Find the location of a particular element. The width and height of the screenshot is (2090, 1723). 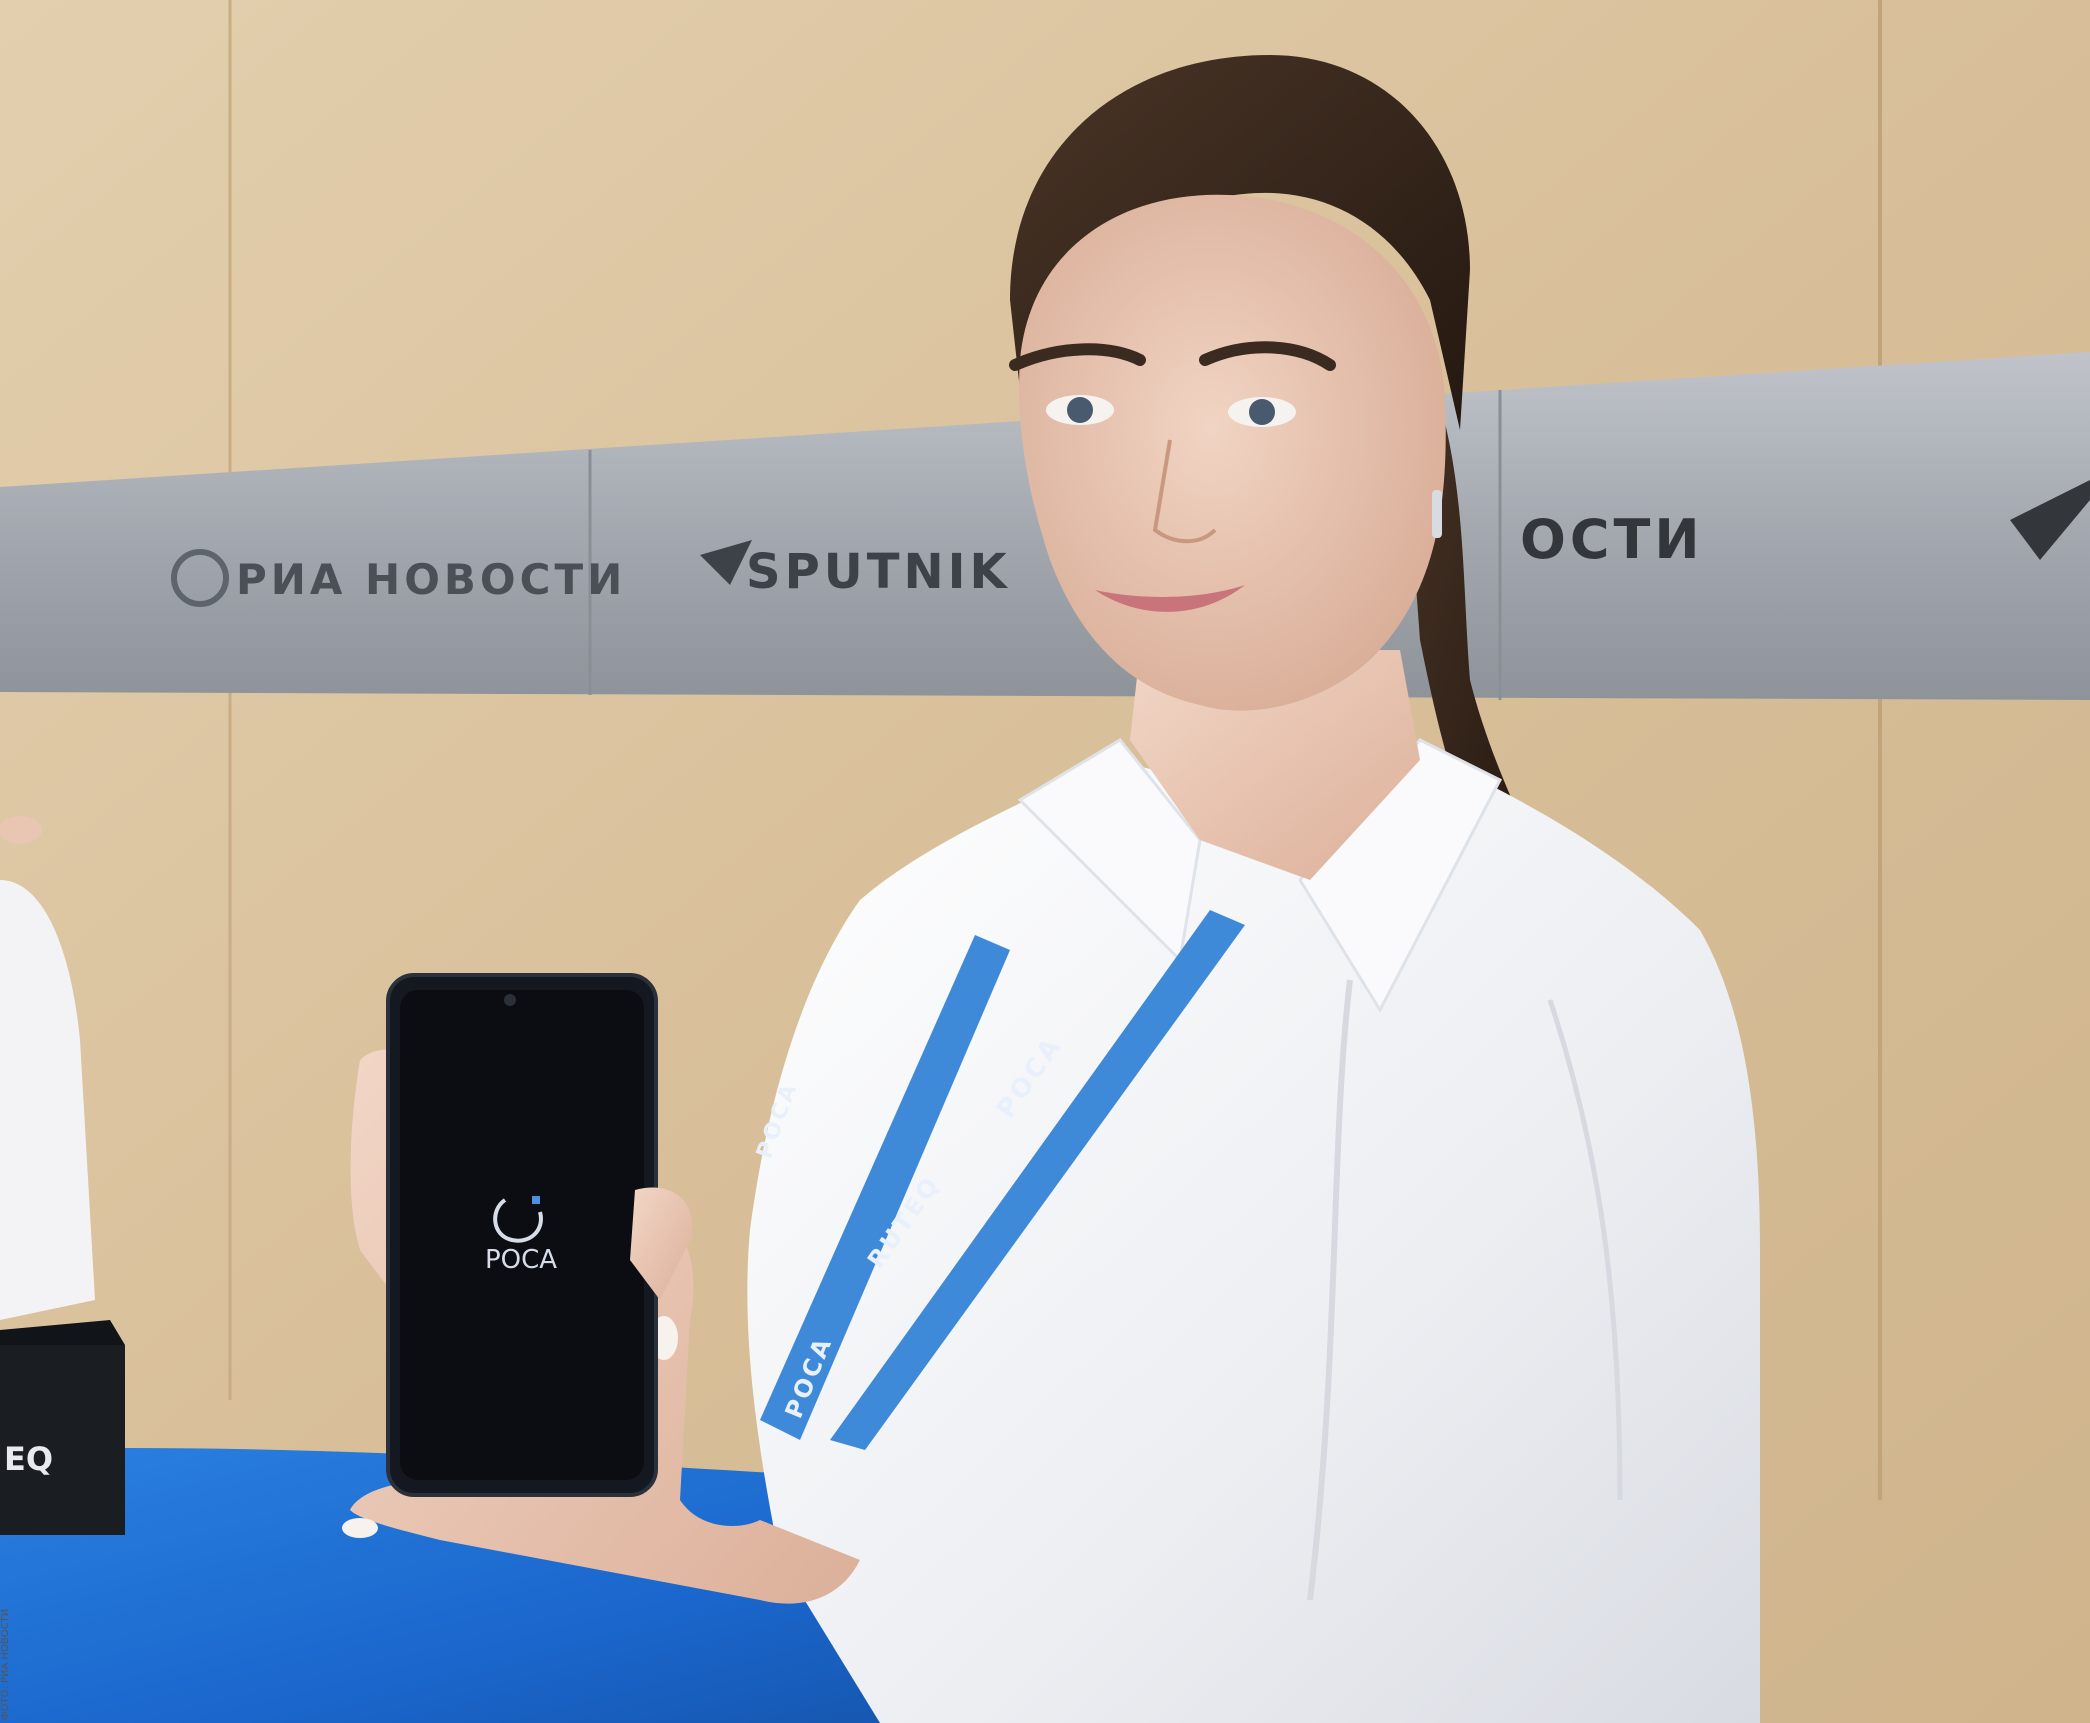

left-iris is located at coordinates (1080, 410).